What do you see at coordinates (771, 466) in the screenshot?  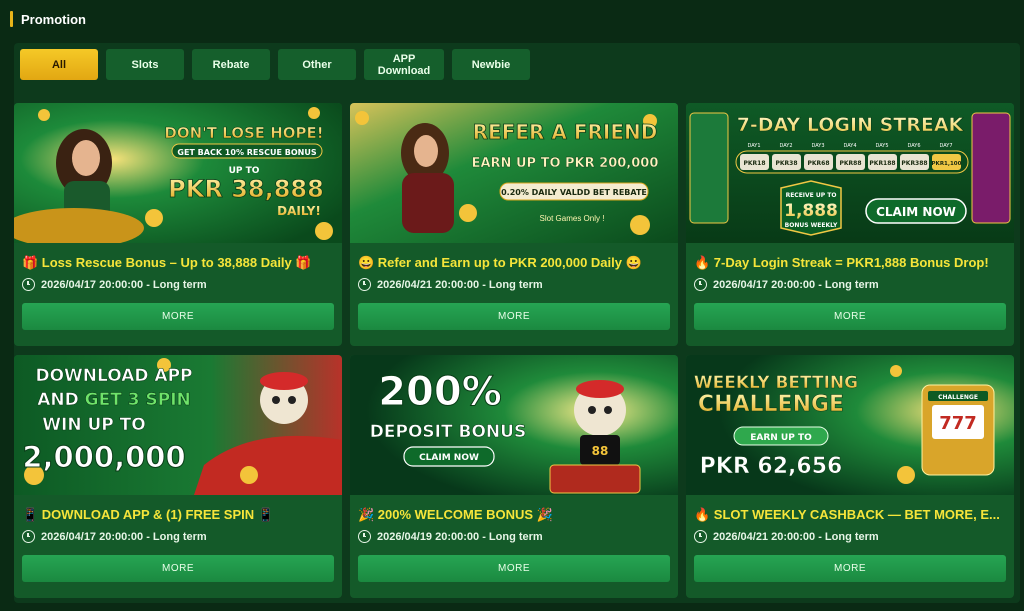 I see `banner-amount: PKR 62,656` at bounding box center [771, 466].